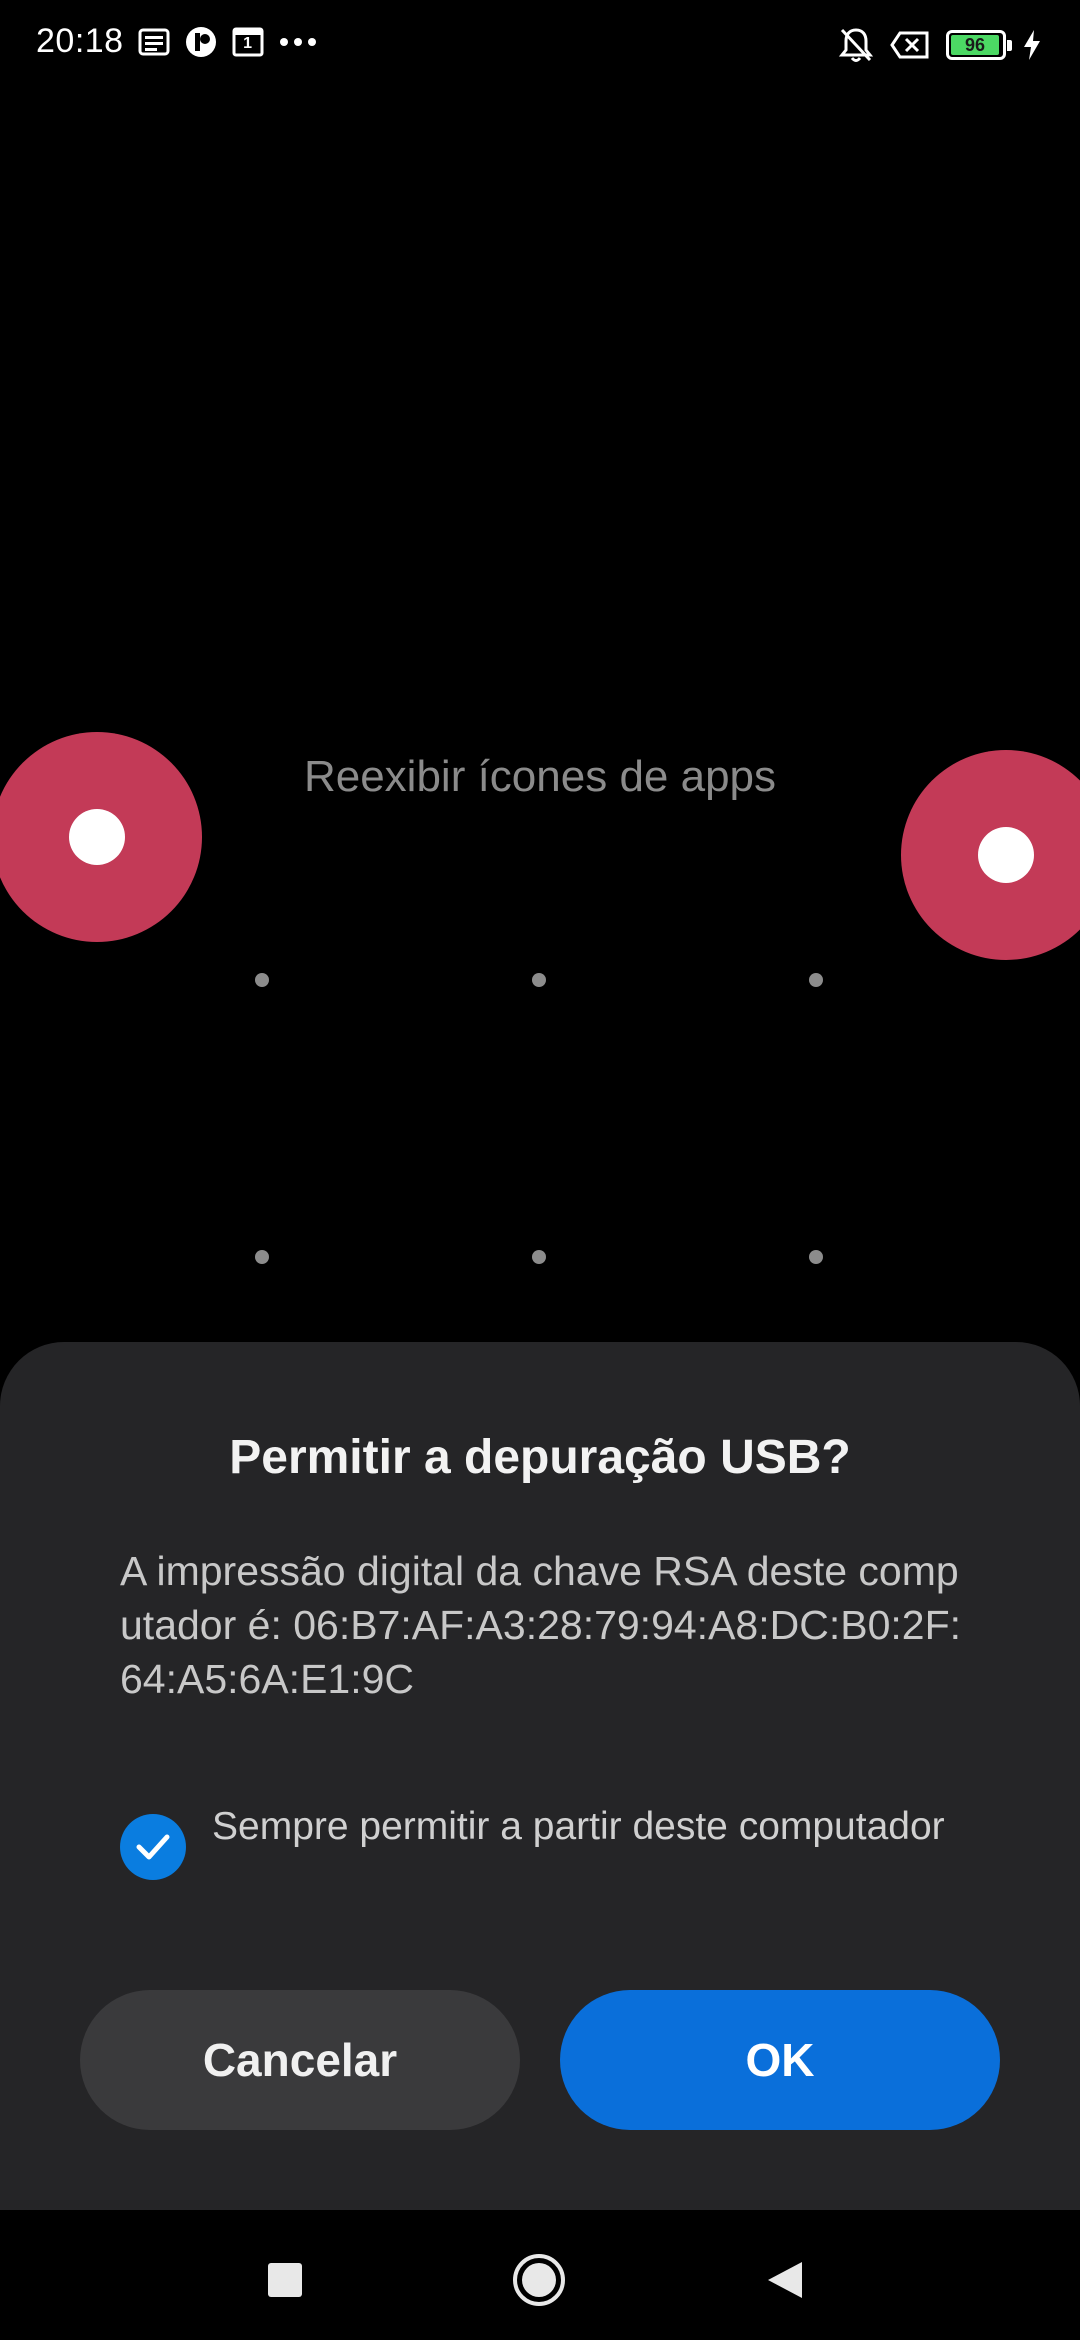 This screenshot has width=1080, height=2340. I want to click on dialog-title: Permitir a depuração USB?, so click(540, 1457).